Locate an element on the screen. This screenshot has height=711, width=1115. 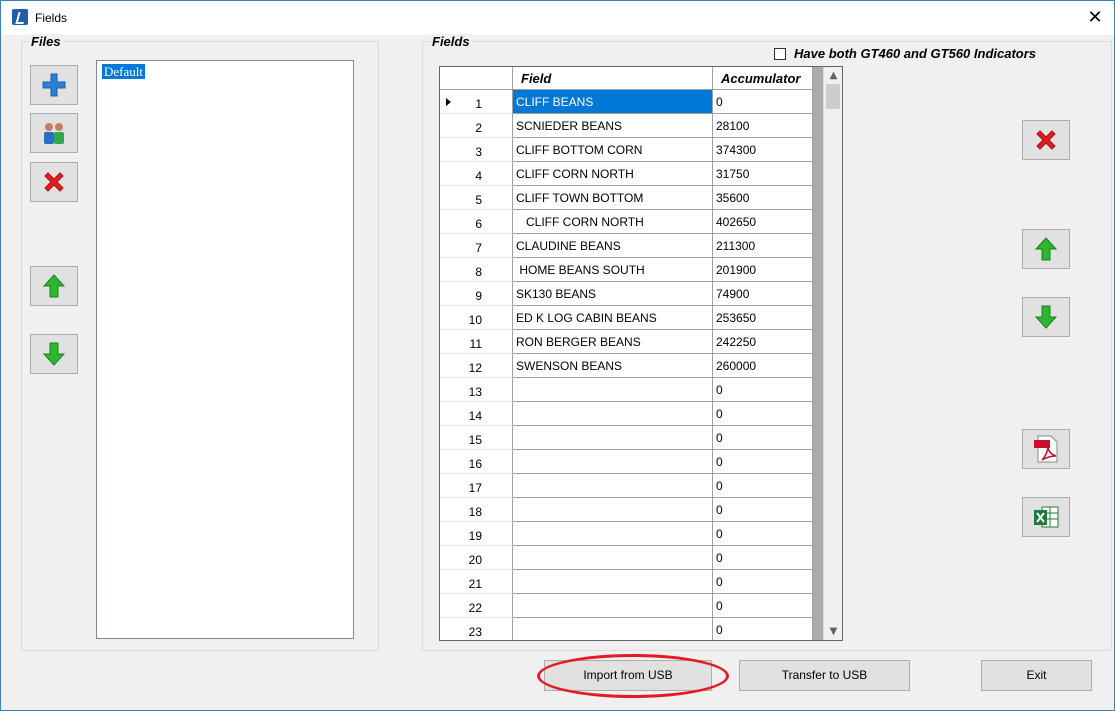
accumulator-cell: 260000 is located at coordinates (763, 366).